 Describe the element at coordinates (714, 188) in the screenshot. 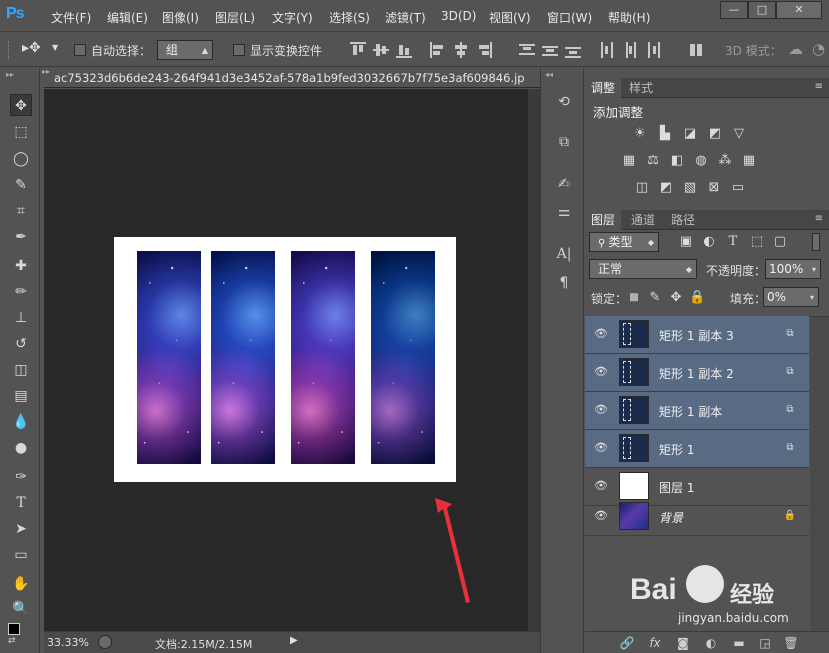

I see `selective-color-icon: ⊠` at that location.